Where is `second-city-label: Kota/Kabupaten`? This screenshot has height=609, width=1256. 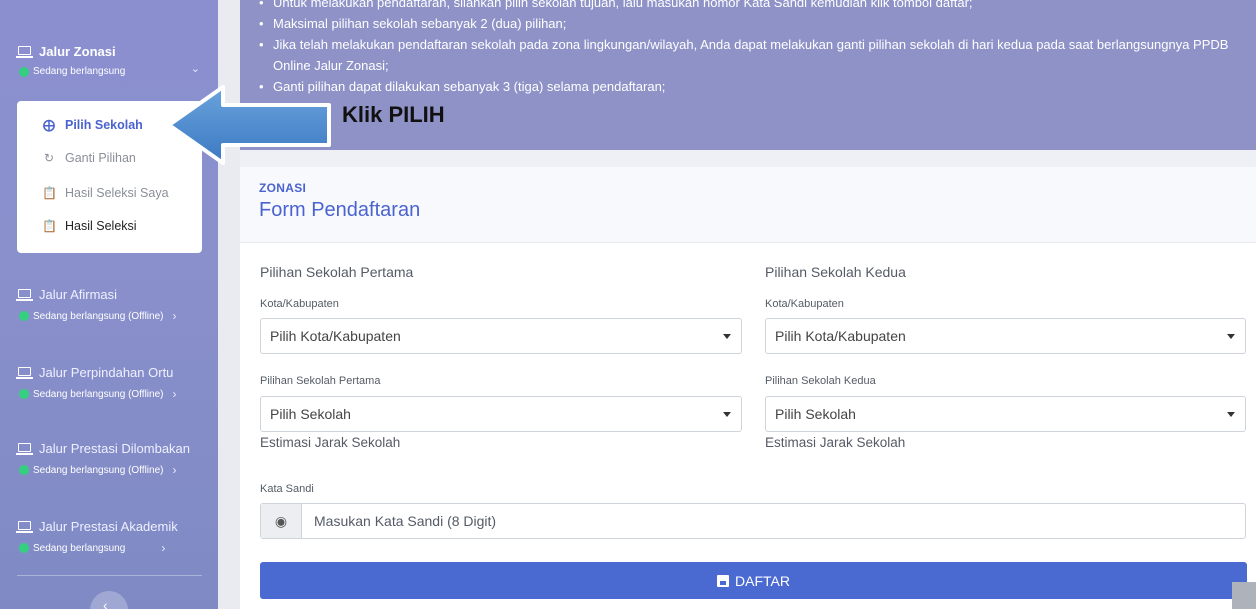
second-city-label: Kota/Kabupaten is located at coordinates (804, 304).